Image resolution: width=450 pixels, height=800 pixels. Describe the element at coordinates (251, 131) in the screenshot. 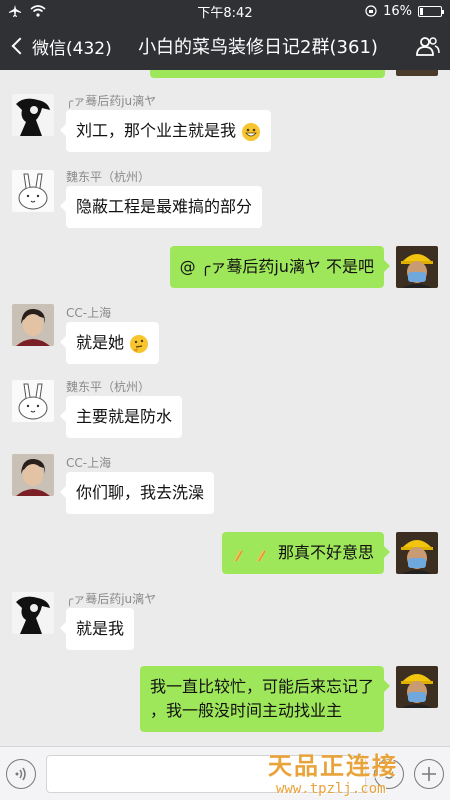

I see `grin-emoji` at that location.